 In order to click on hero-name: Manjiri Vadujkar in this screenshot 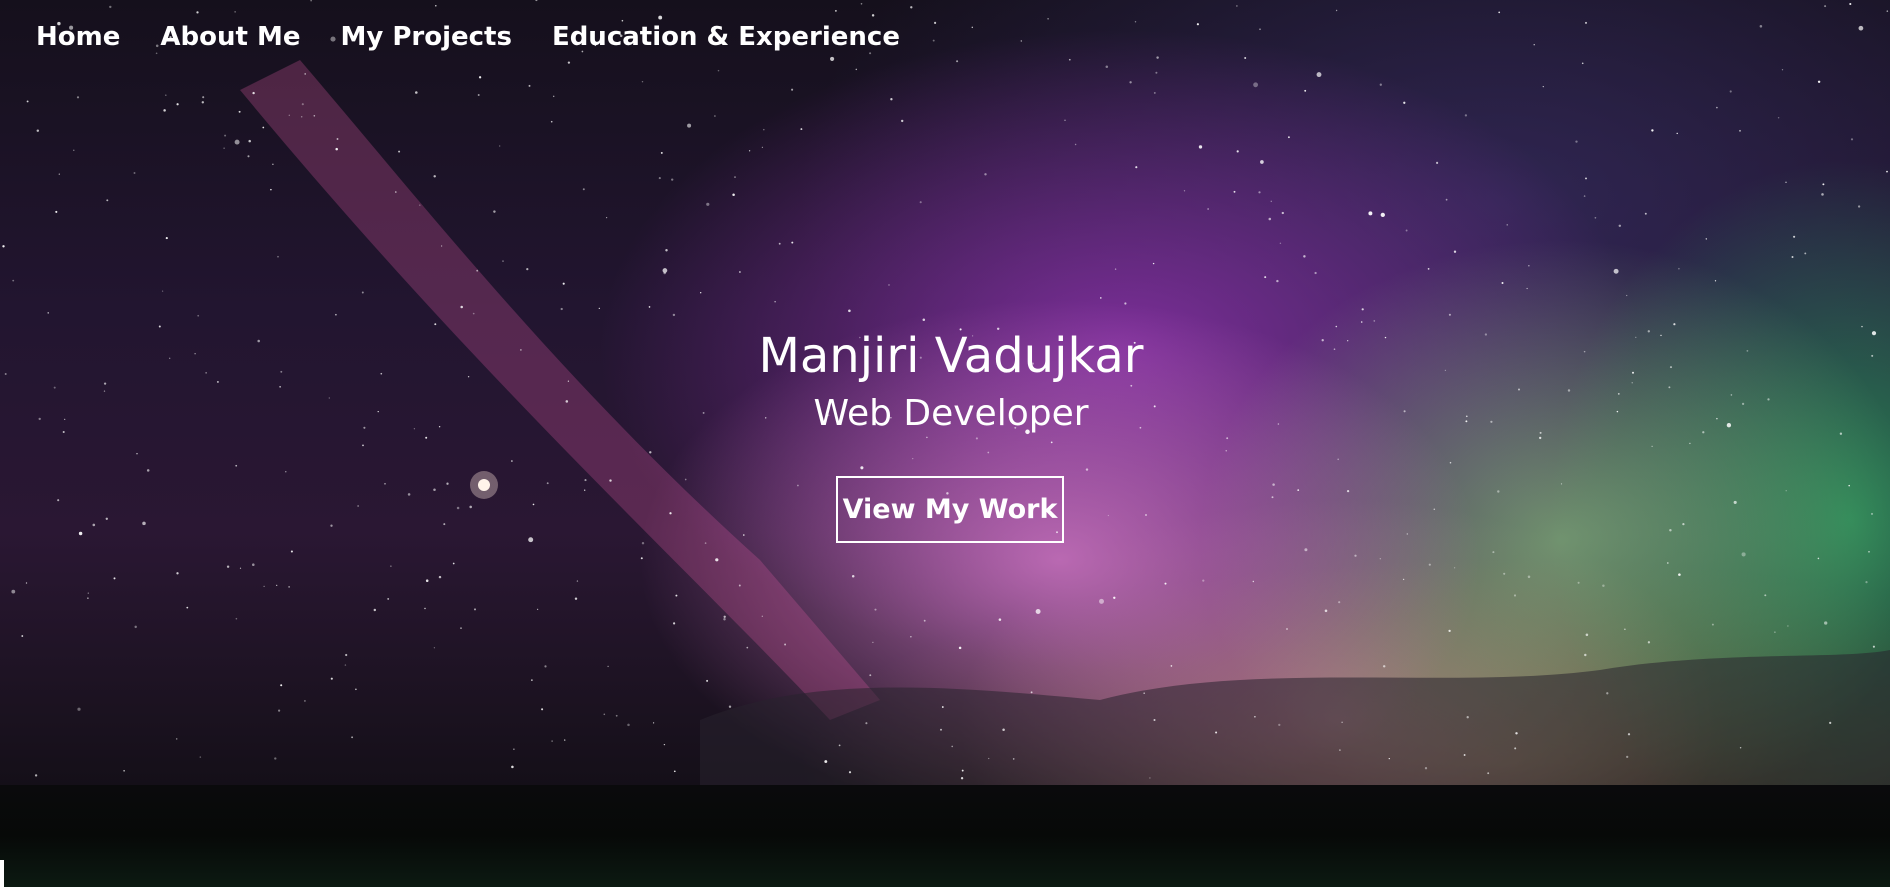, I will do `click(951, 356)`.